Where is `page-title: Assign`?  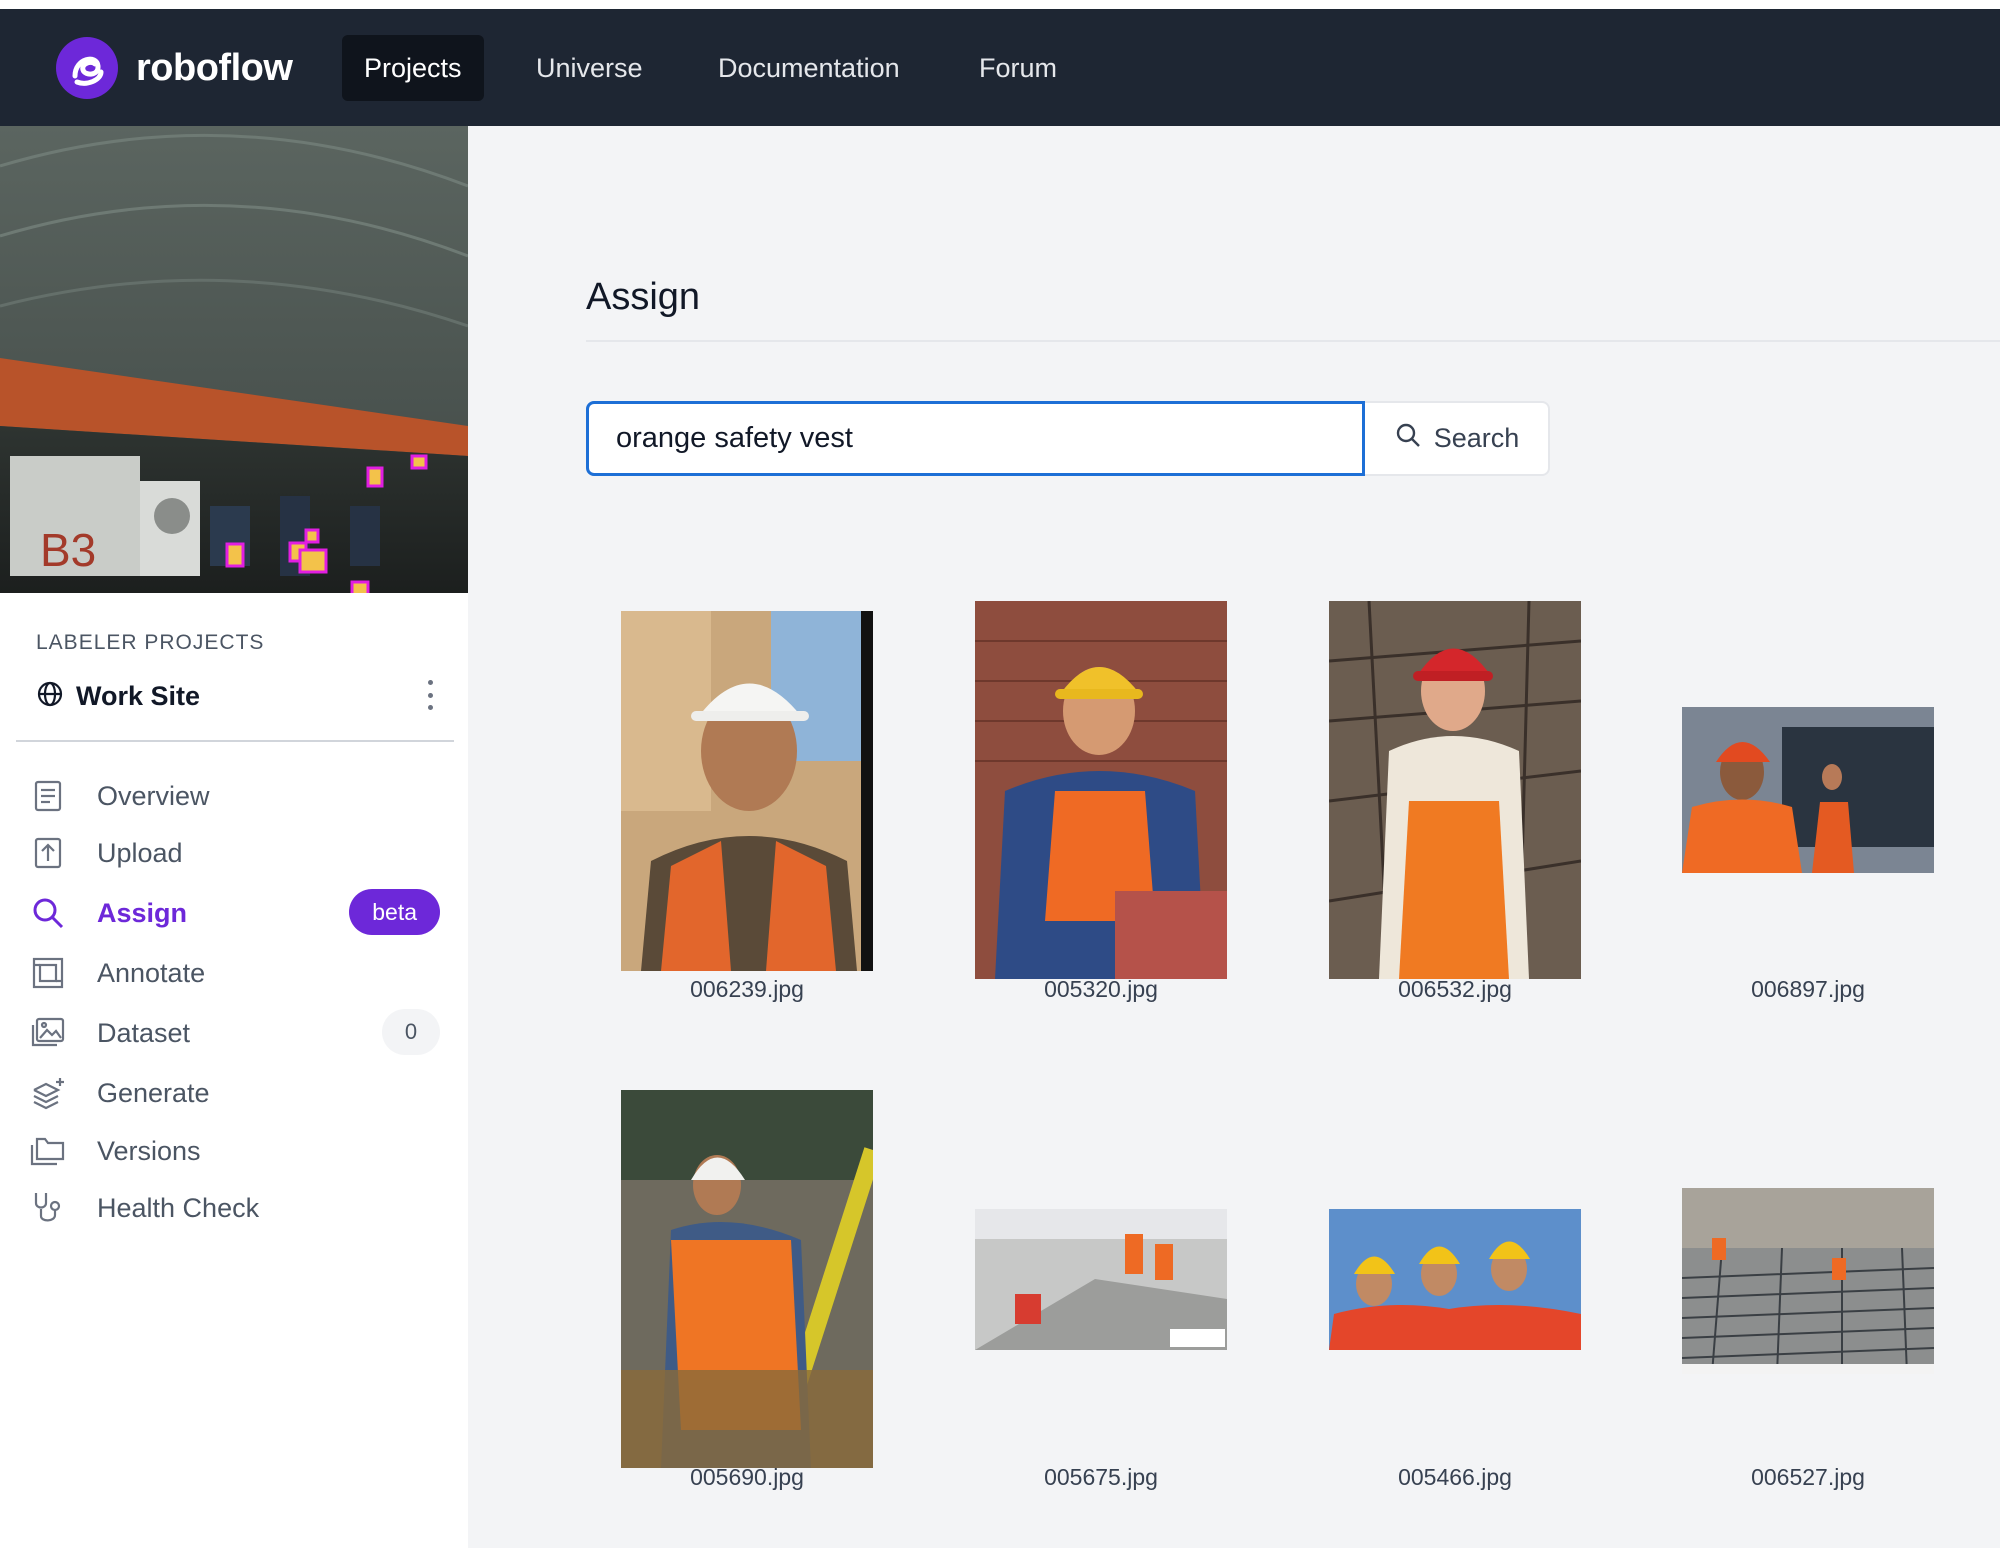 page-title: Assign is located at coordinates (643, 297).